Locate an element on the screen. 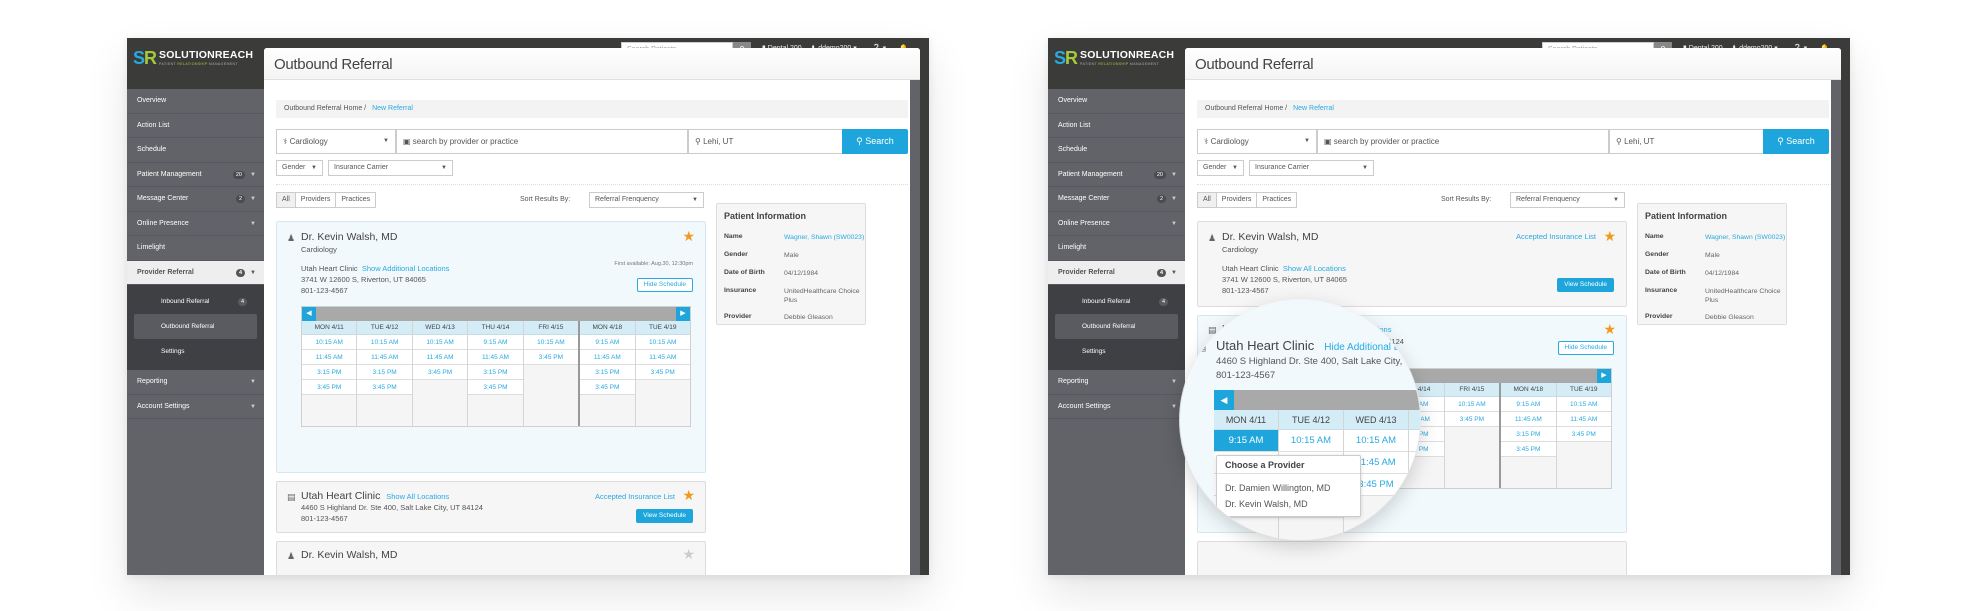 The height and width of the screenshot is (611, 1980). provider-option: Dr. Kevin Walsh, MD is located at coordinates (1288, 504).